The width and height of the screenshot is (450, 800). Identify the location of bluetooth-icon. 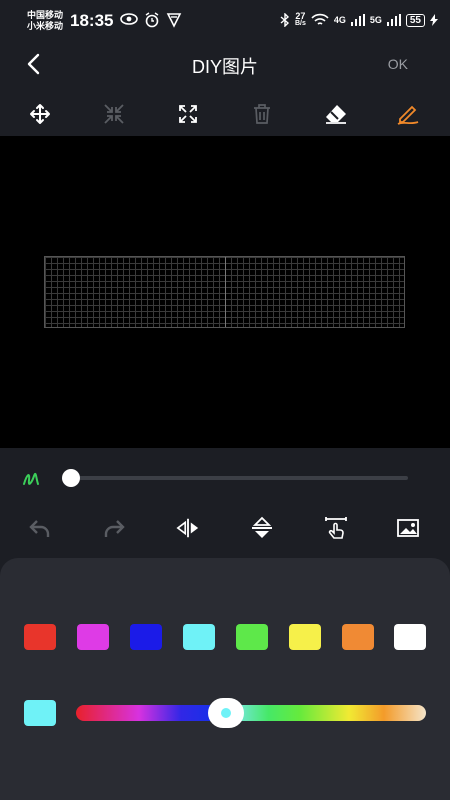
(284, 20).